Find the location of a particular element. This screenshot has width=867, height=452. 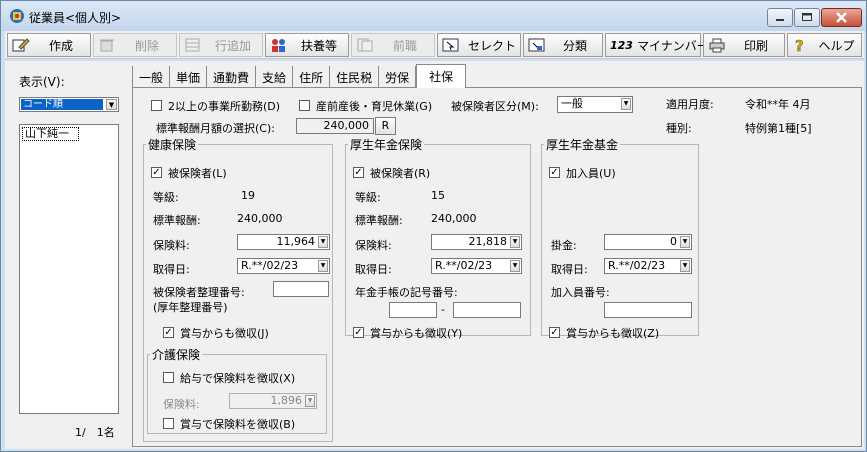

tab-payment: 支給 is located at coordinates (275, 77).